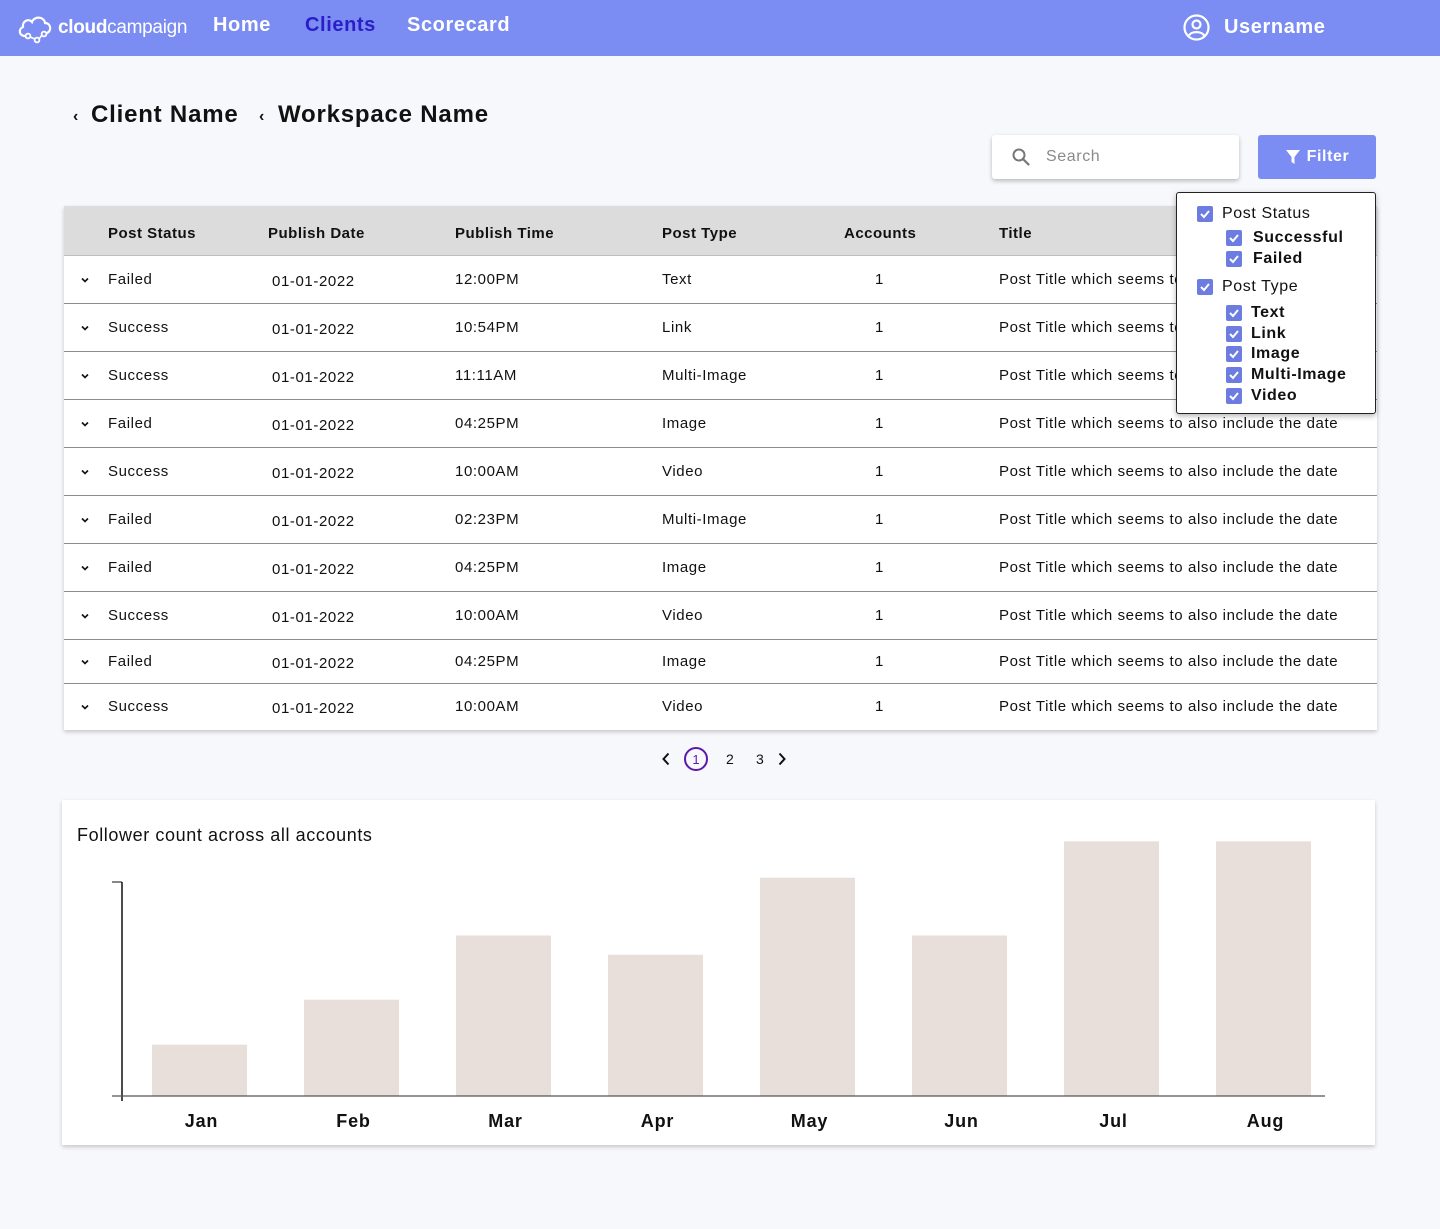 This screenshot has height=1229, width=1440. What do you see at coordinates (1015, 233) in the screenshot?
I see `column-header-title: Title` at bounding box center [1015, 233].